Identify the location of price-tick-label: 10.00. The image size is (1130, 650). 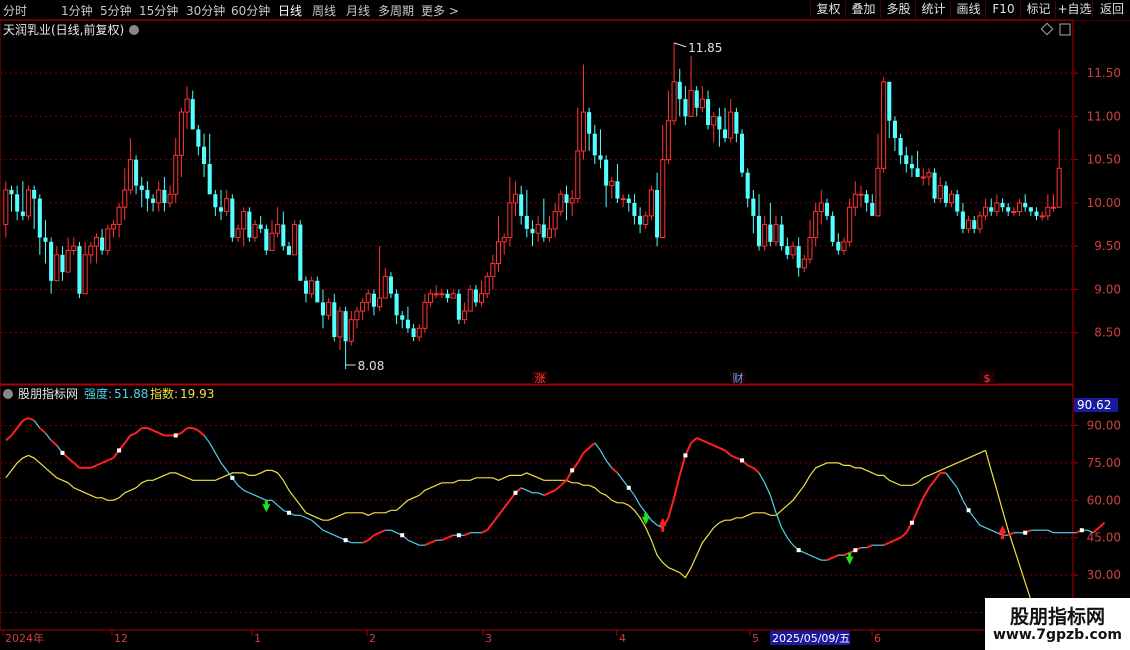
(1104, 203).